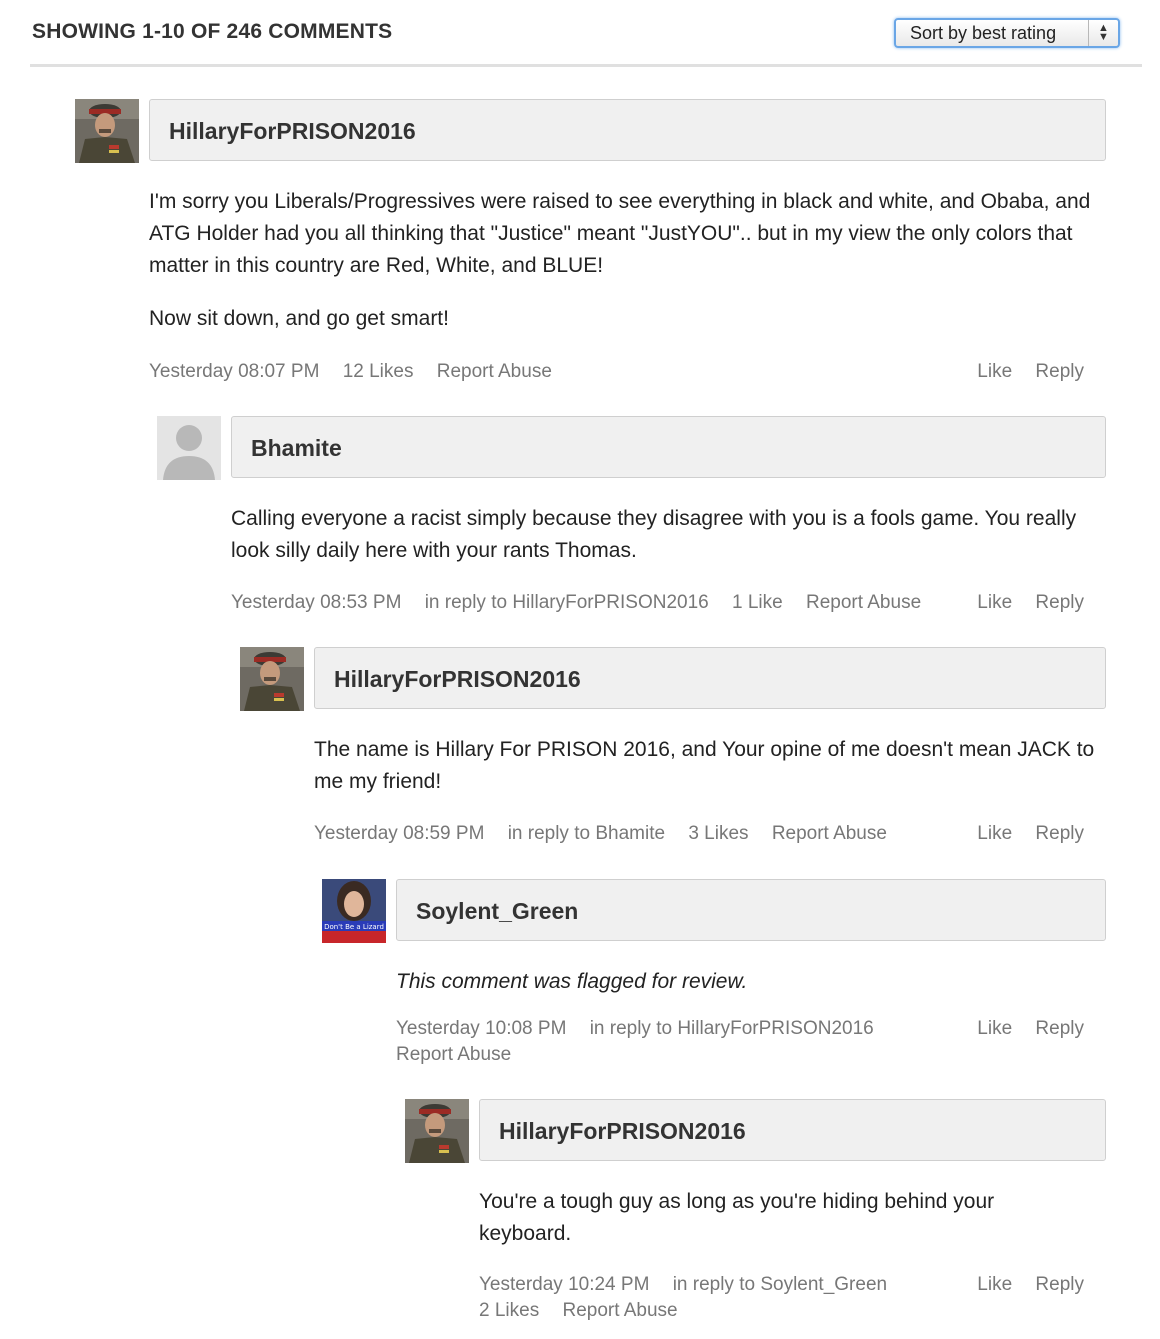  I want to click on comment-paragraph: This comment was flagged for review., so click(572, 981).